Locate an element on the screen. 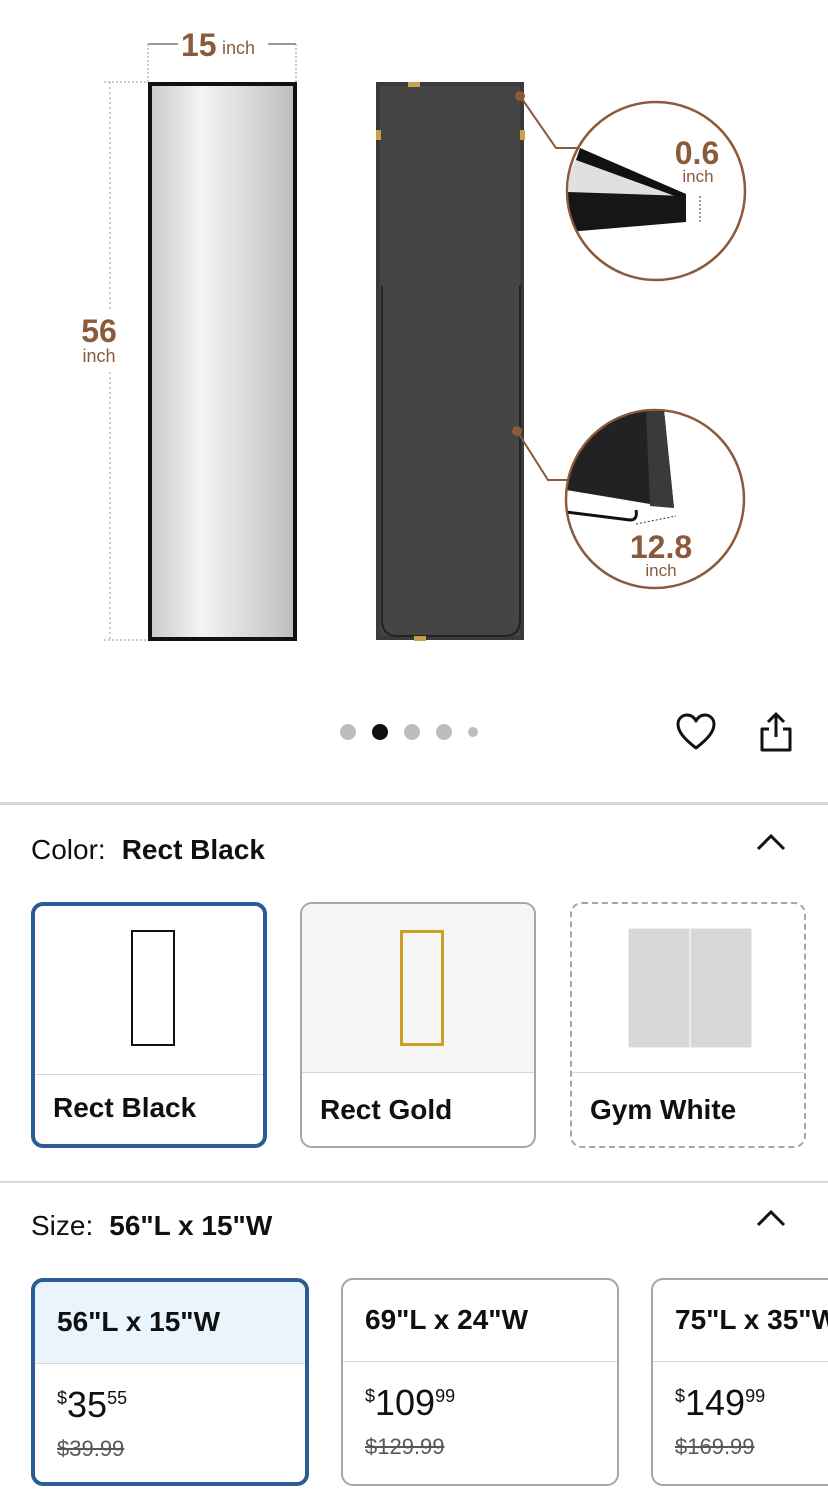  share-icon is located at coordinates (776, 732).